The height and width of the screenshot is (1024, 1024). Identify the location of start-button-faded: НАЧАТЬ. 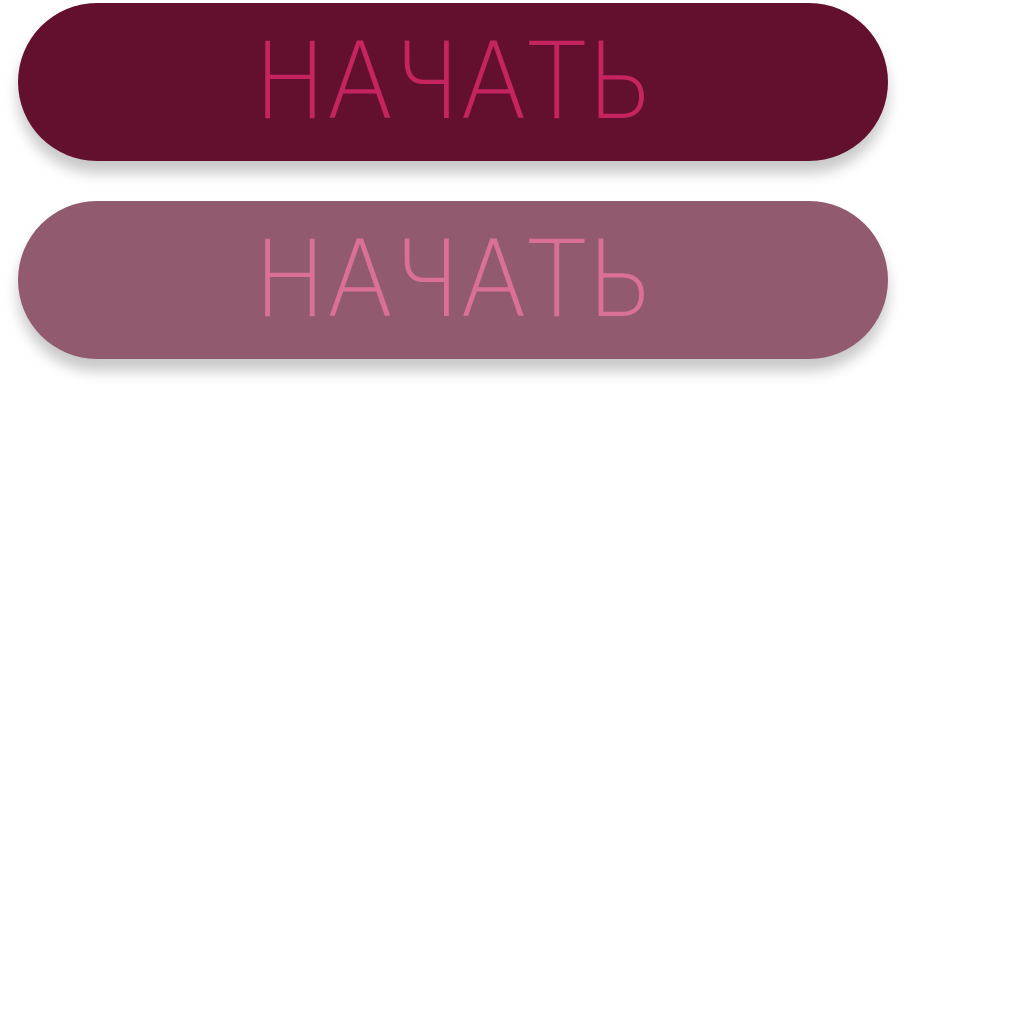
(453, 280).